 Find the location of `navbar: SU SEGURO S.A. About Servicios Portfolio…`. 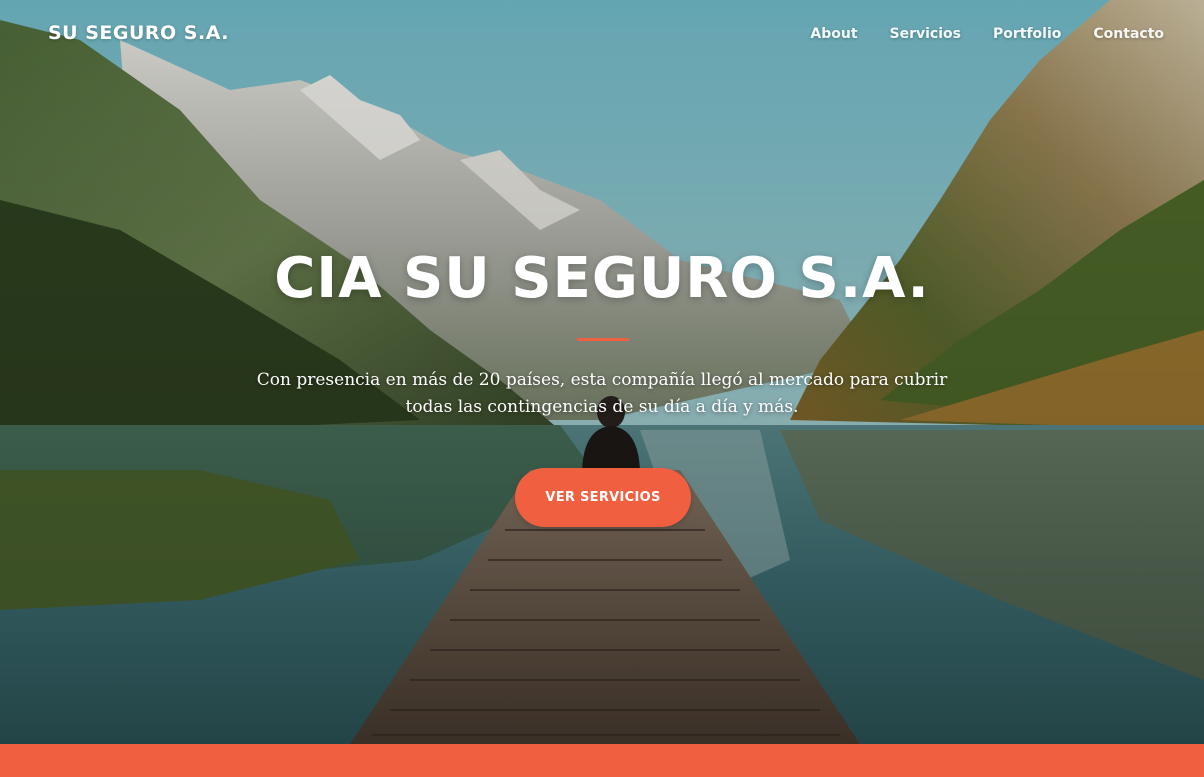

navbar: SU SEGURO S.A. About Servicios Portfolio… is located at coordinates (602, 35).